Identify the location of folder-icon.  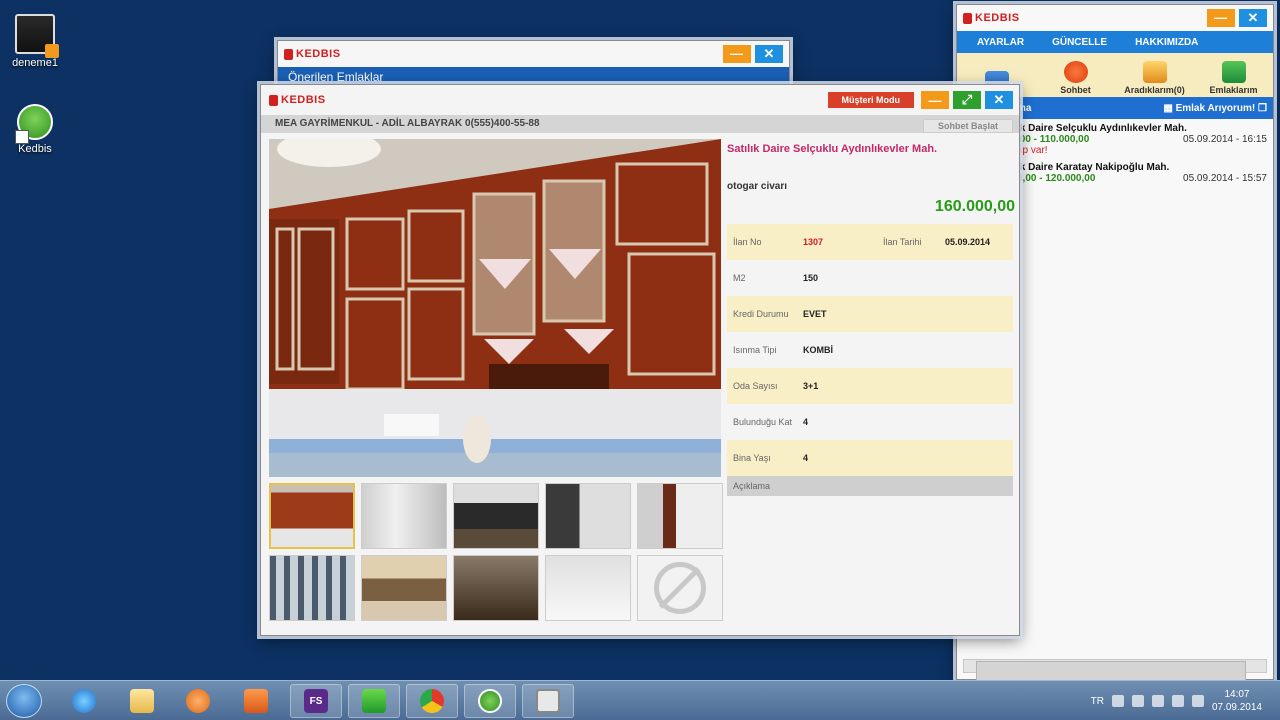
(142, 701).